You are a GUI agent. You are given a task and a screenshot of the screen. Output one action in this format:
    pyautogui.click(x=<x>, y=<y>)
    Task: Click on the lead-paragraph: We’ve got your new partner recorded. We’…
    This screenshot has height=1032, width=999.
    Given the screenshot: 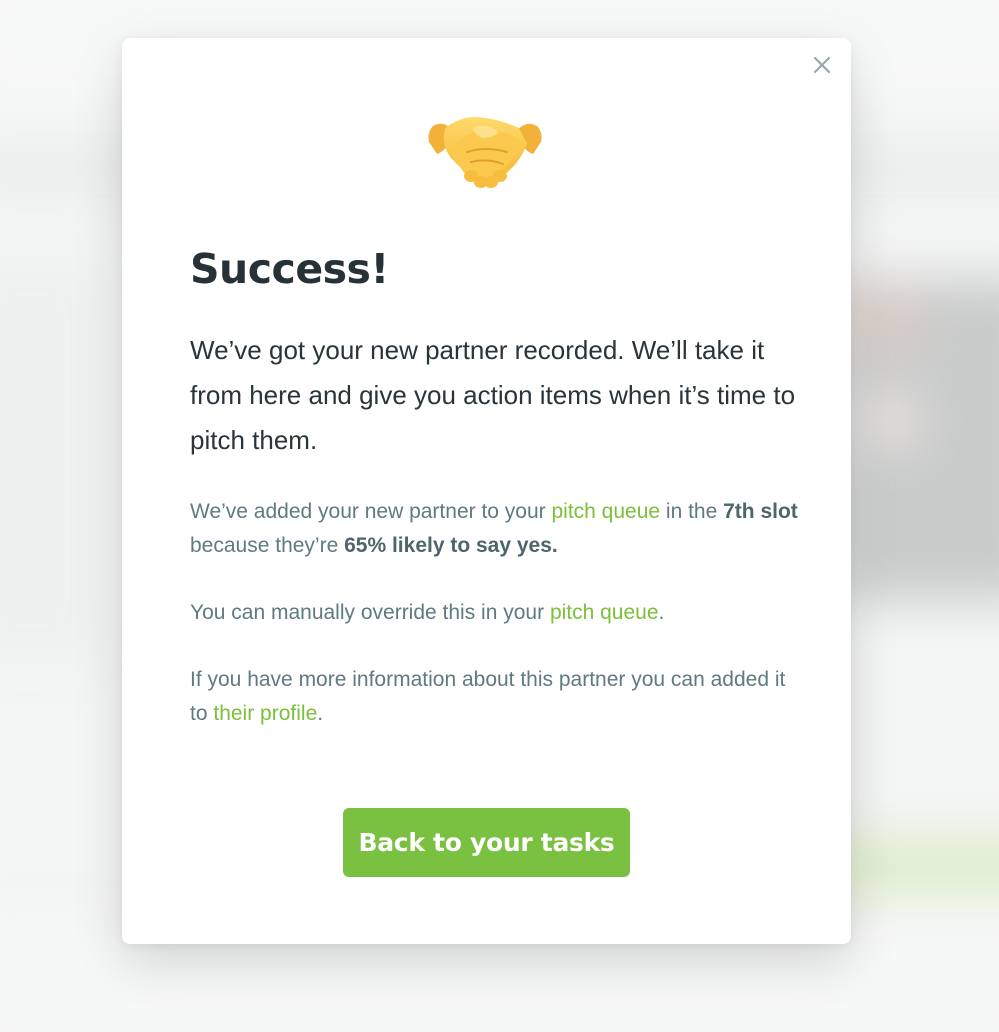 What is the action you would take?
    pyautogui.click(x=493, y=395)
    